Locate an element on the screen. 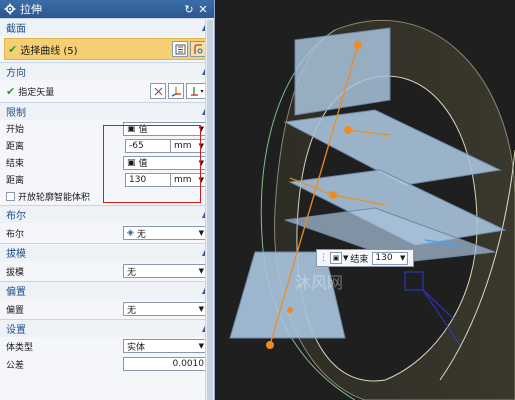 The width and height of the screenshot is (515, 400). offset-label: 偏置 is located at coordinates (15, 310).